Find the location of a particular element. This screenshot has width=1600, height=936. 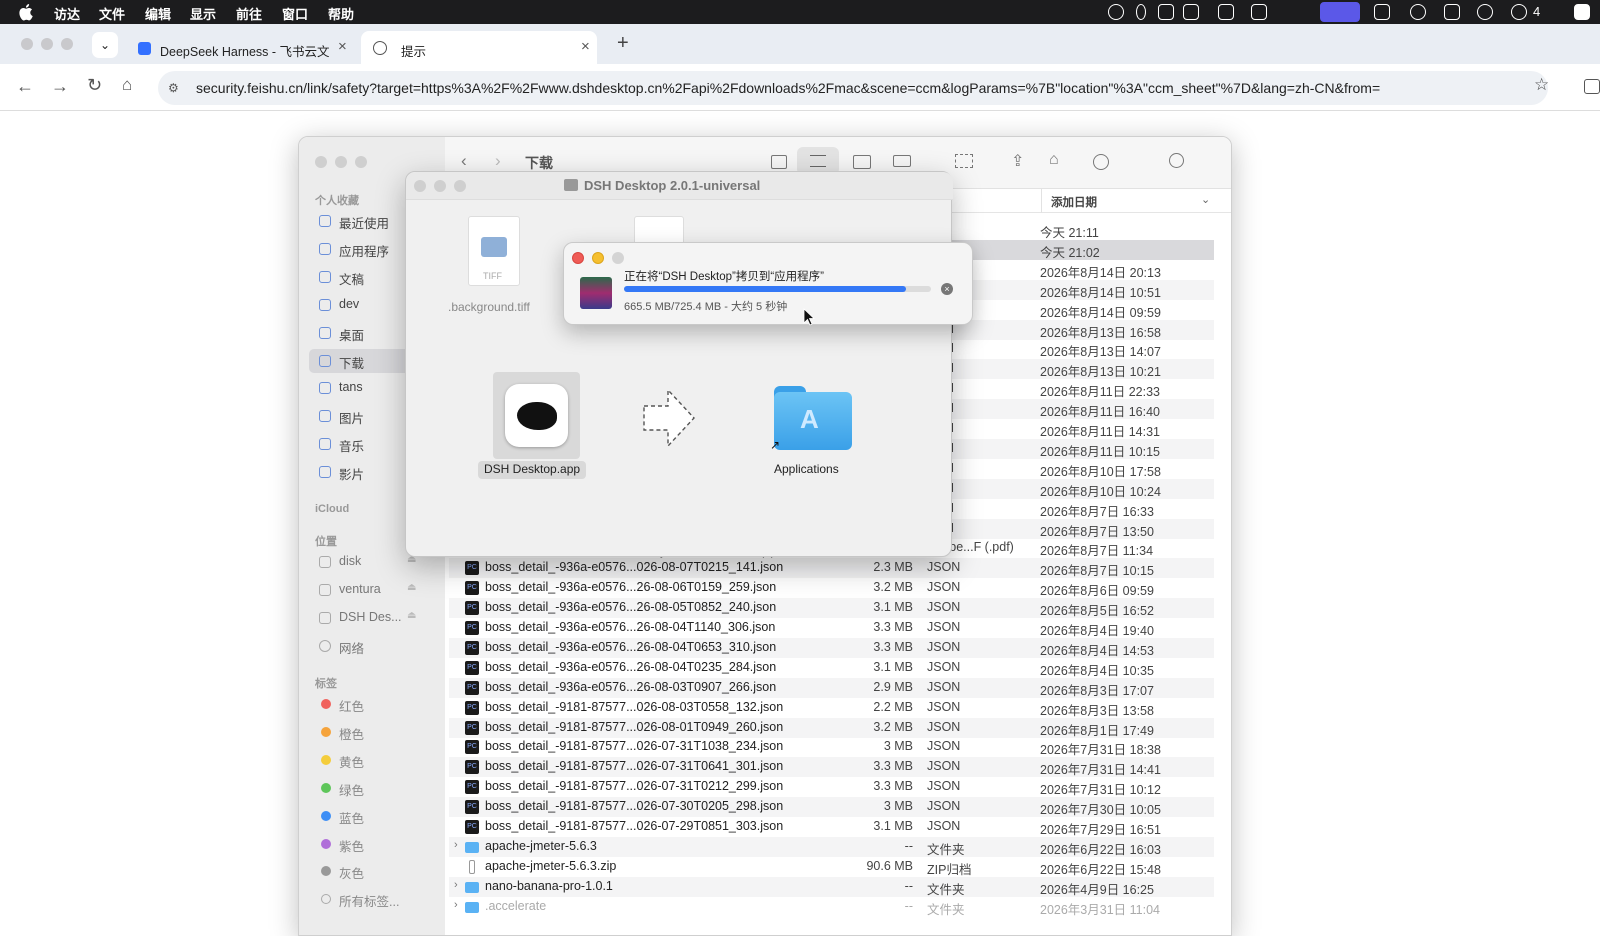

forward-icon: → is located at coordinates (60, 86).